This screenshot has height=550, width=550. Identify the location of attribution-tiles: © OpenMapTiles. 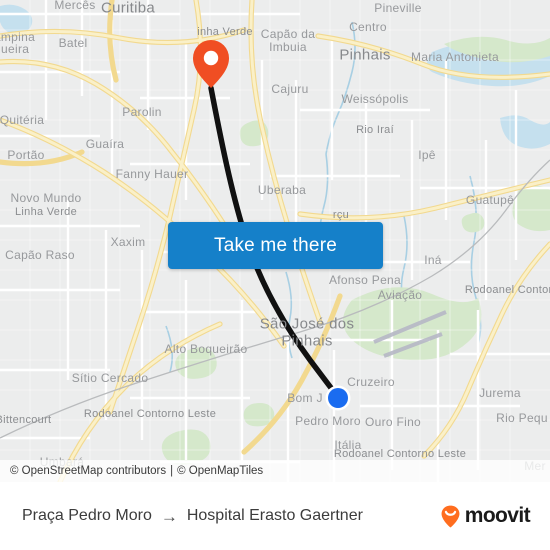
(220, 471).